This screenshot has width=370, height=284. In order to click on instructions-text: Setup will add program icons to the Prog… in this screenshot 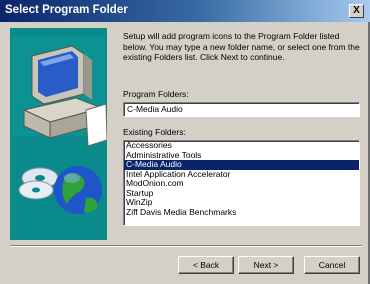, I will do `click(241, 46)`.